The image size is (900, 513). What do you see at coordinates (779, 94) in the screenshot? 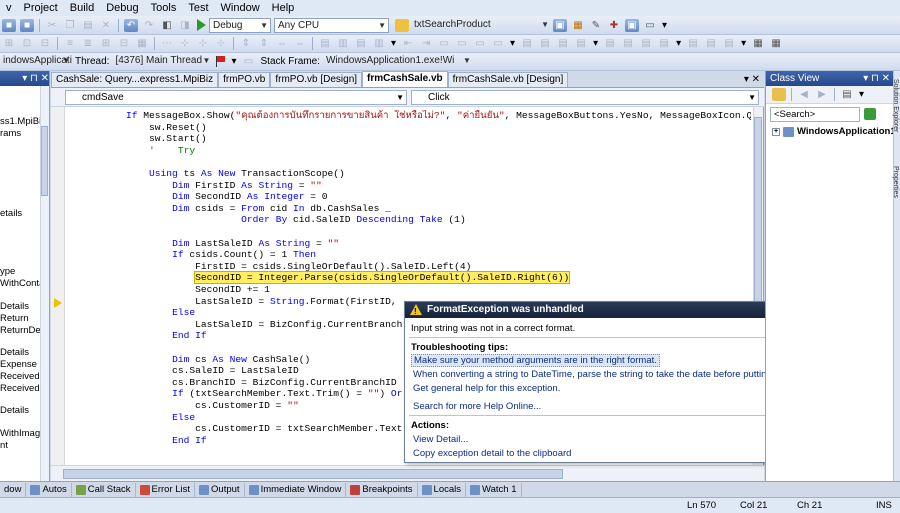
I see `new-folder-icon` at bounding box center [779, 94].